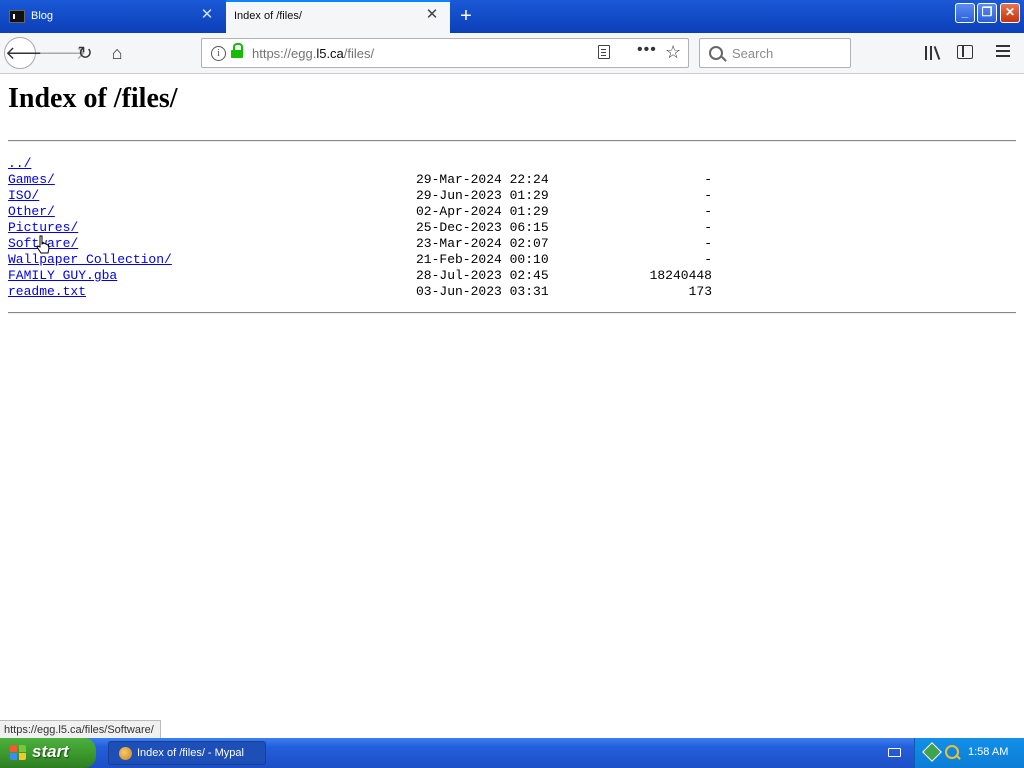 The image size is (1024, 768). Describe the element at coordinates (1010, 13) in the screenshot. I see `close-window-button: ✕` at that location.